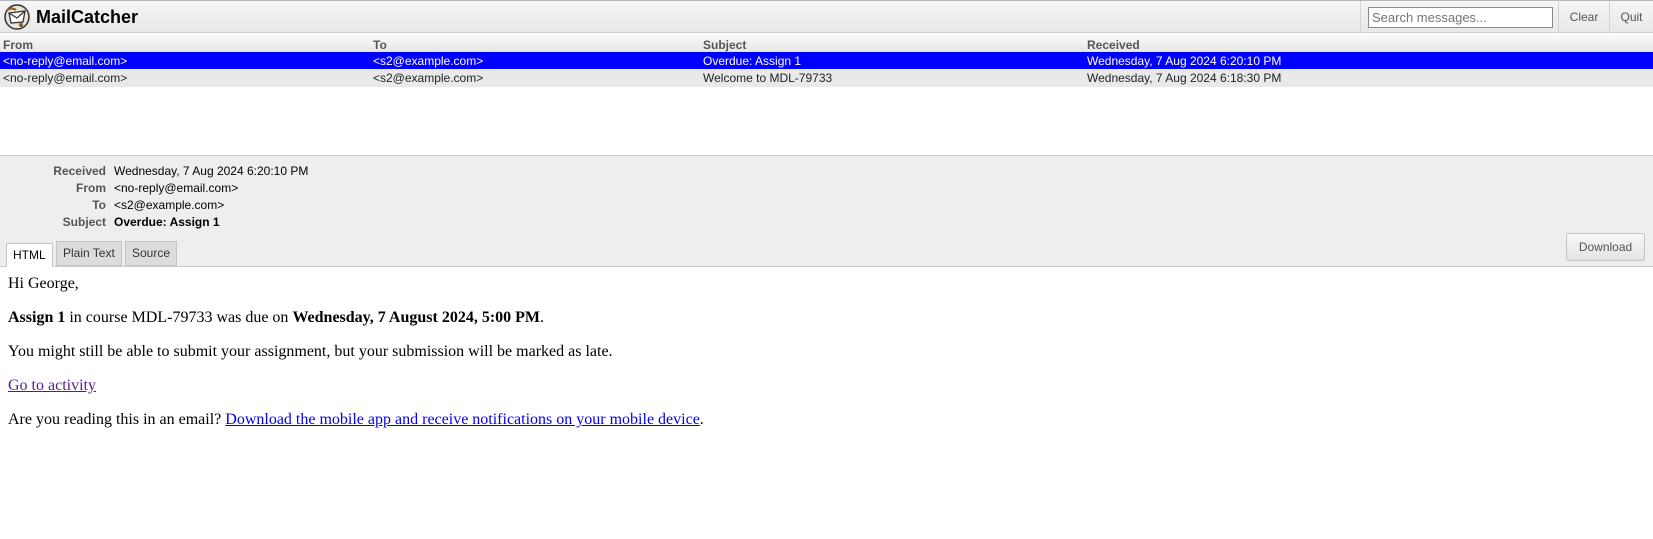 The image size is (1653, 539). What do you see at coordinates (18, 45) in the screenshot?
I see `column-header-from: From` at bounding box center [18, 45].